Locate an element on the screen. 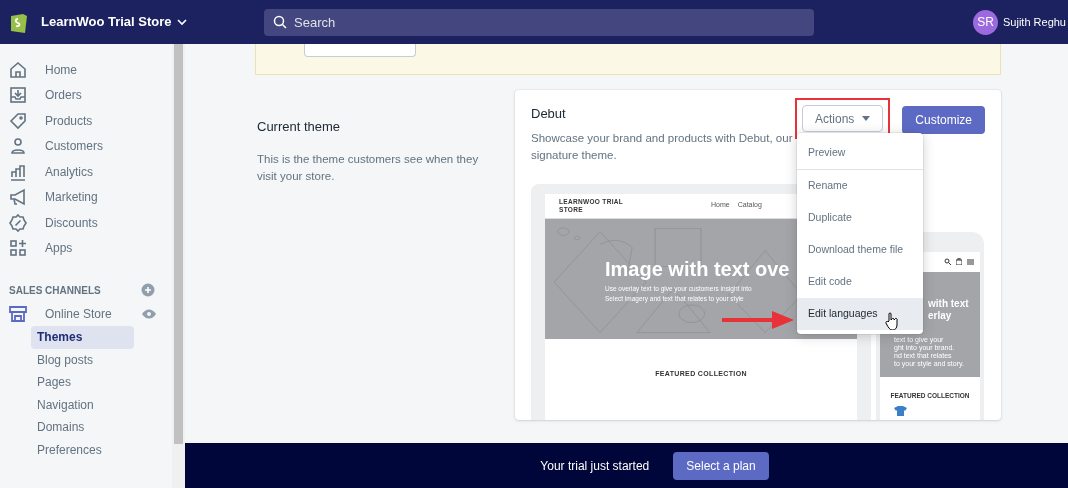  nav-item: Marketing is located at coordinates (86, 197).